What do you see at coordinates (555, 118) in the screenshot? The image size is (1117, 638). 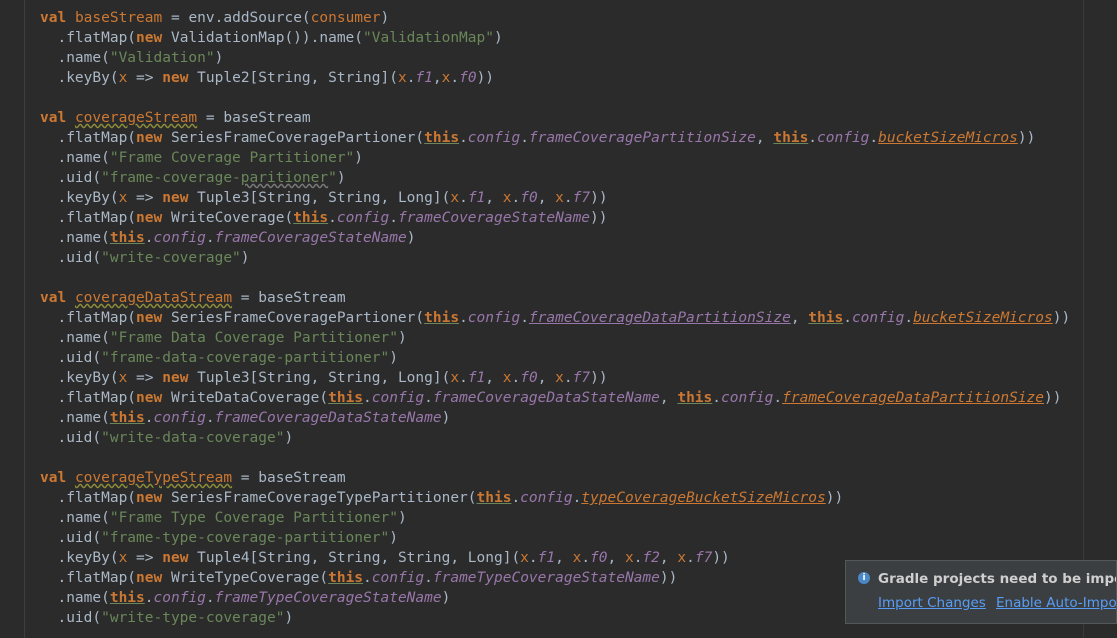 I see `code-line: val coverageStream = baseStream` at bounding box center [555, 118].